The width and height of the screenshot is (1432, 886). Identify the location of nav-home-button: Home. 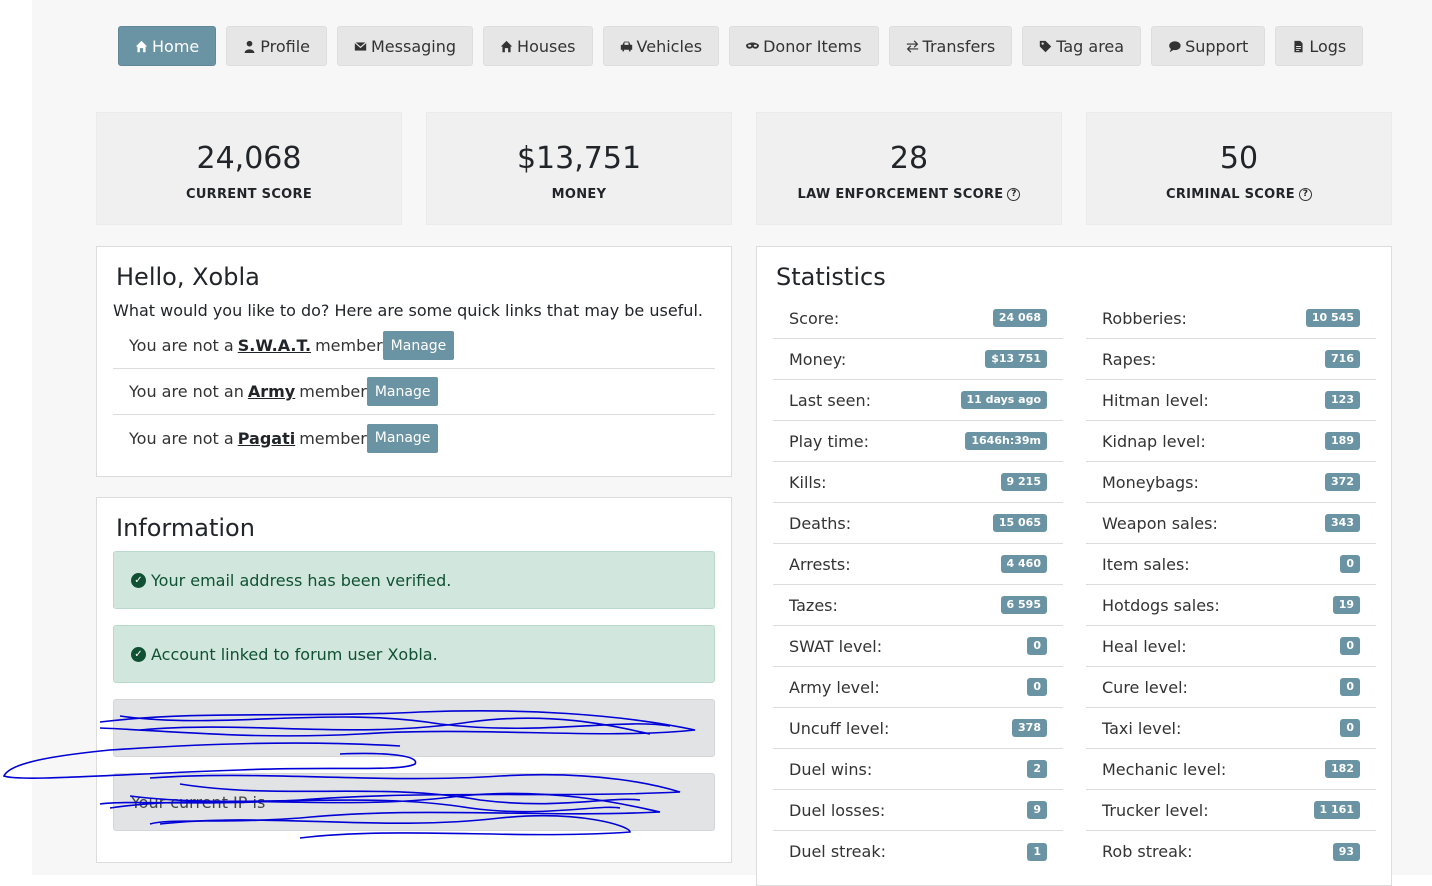
(167, 46).